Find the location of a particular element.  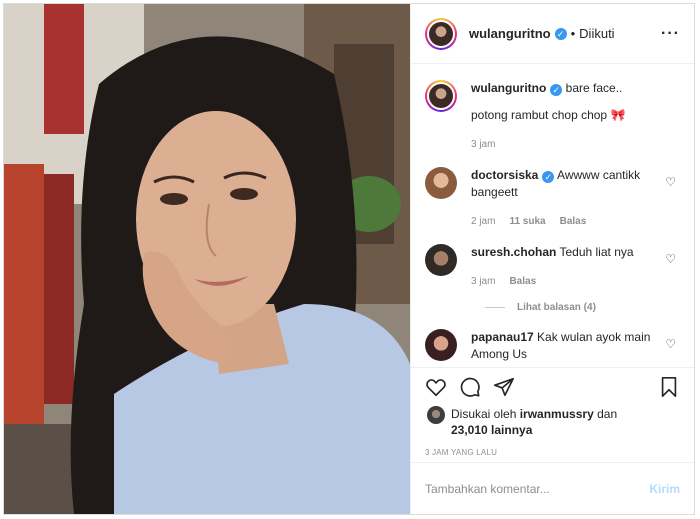

add-comment-bar: Kirim is located at coordinates (552, 488).